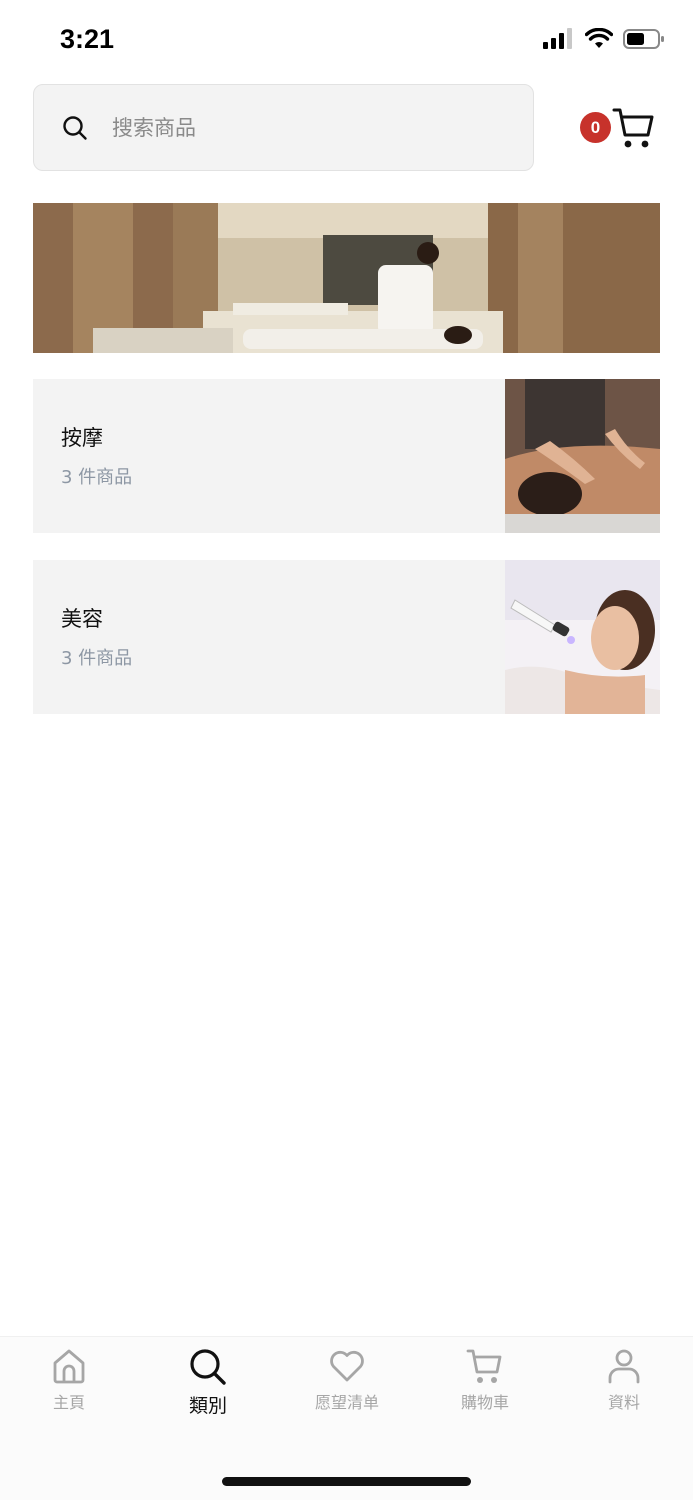  What do you see at coordinates (346, 456) in the screenshot?
I see `category-card-massage: 按摩 3 件商品` at bounding box center [346, 456].